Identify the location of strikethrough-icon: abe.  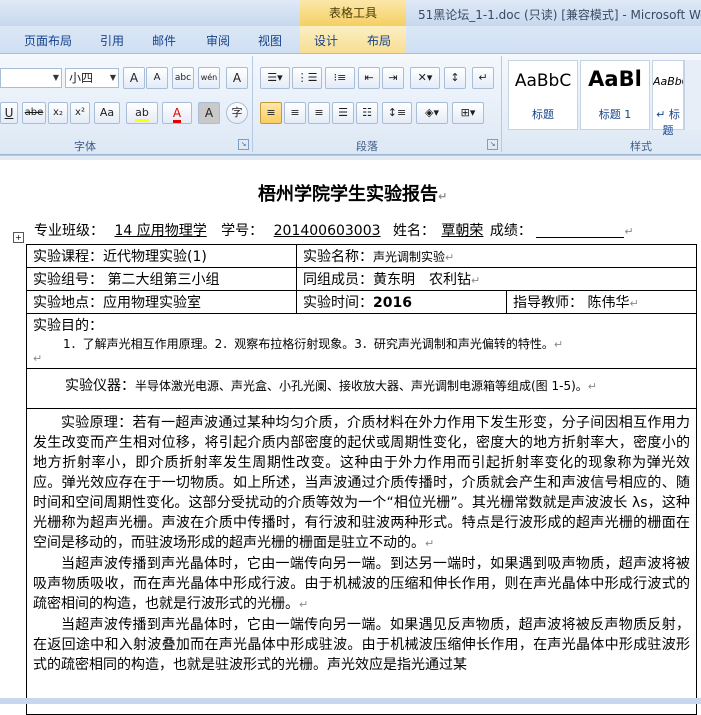
(34, 112).